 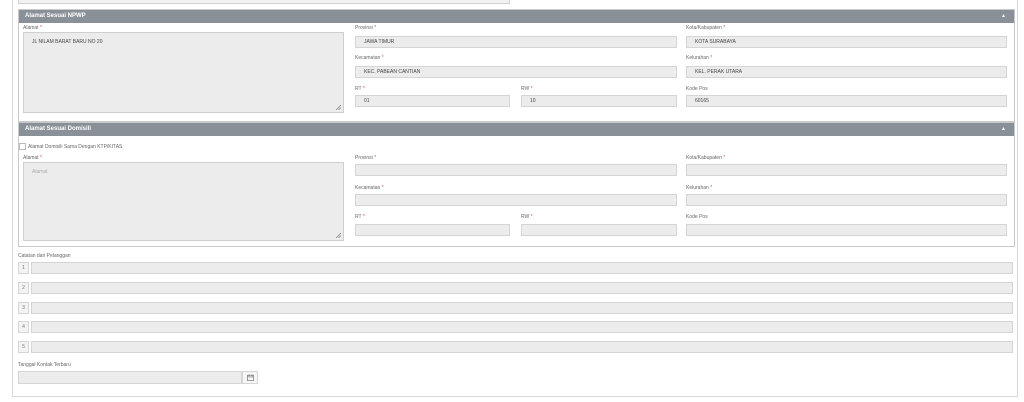 What do you see at coordinates (516, 200) in the screenshot?
I see `domisili-kecamatan-field` at bounding box center [516, 200].